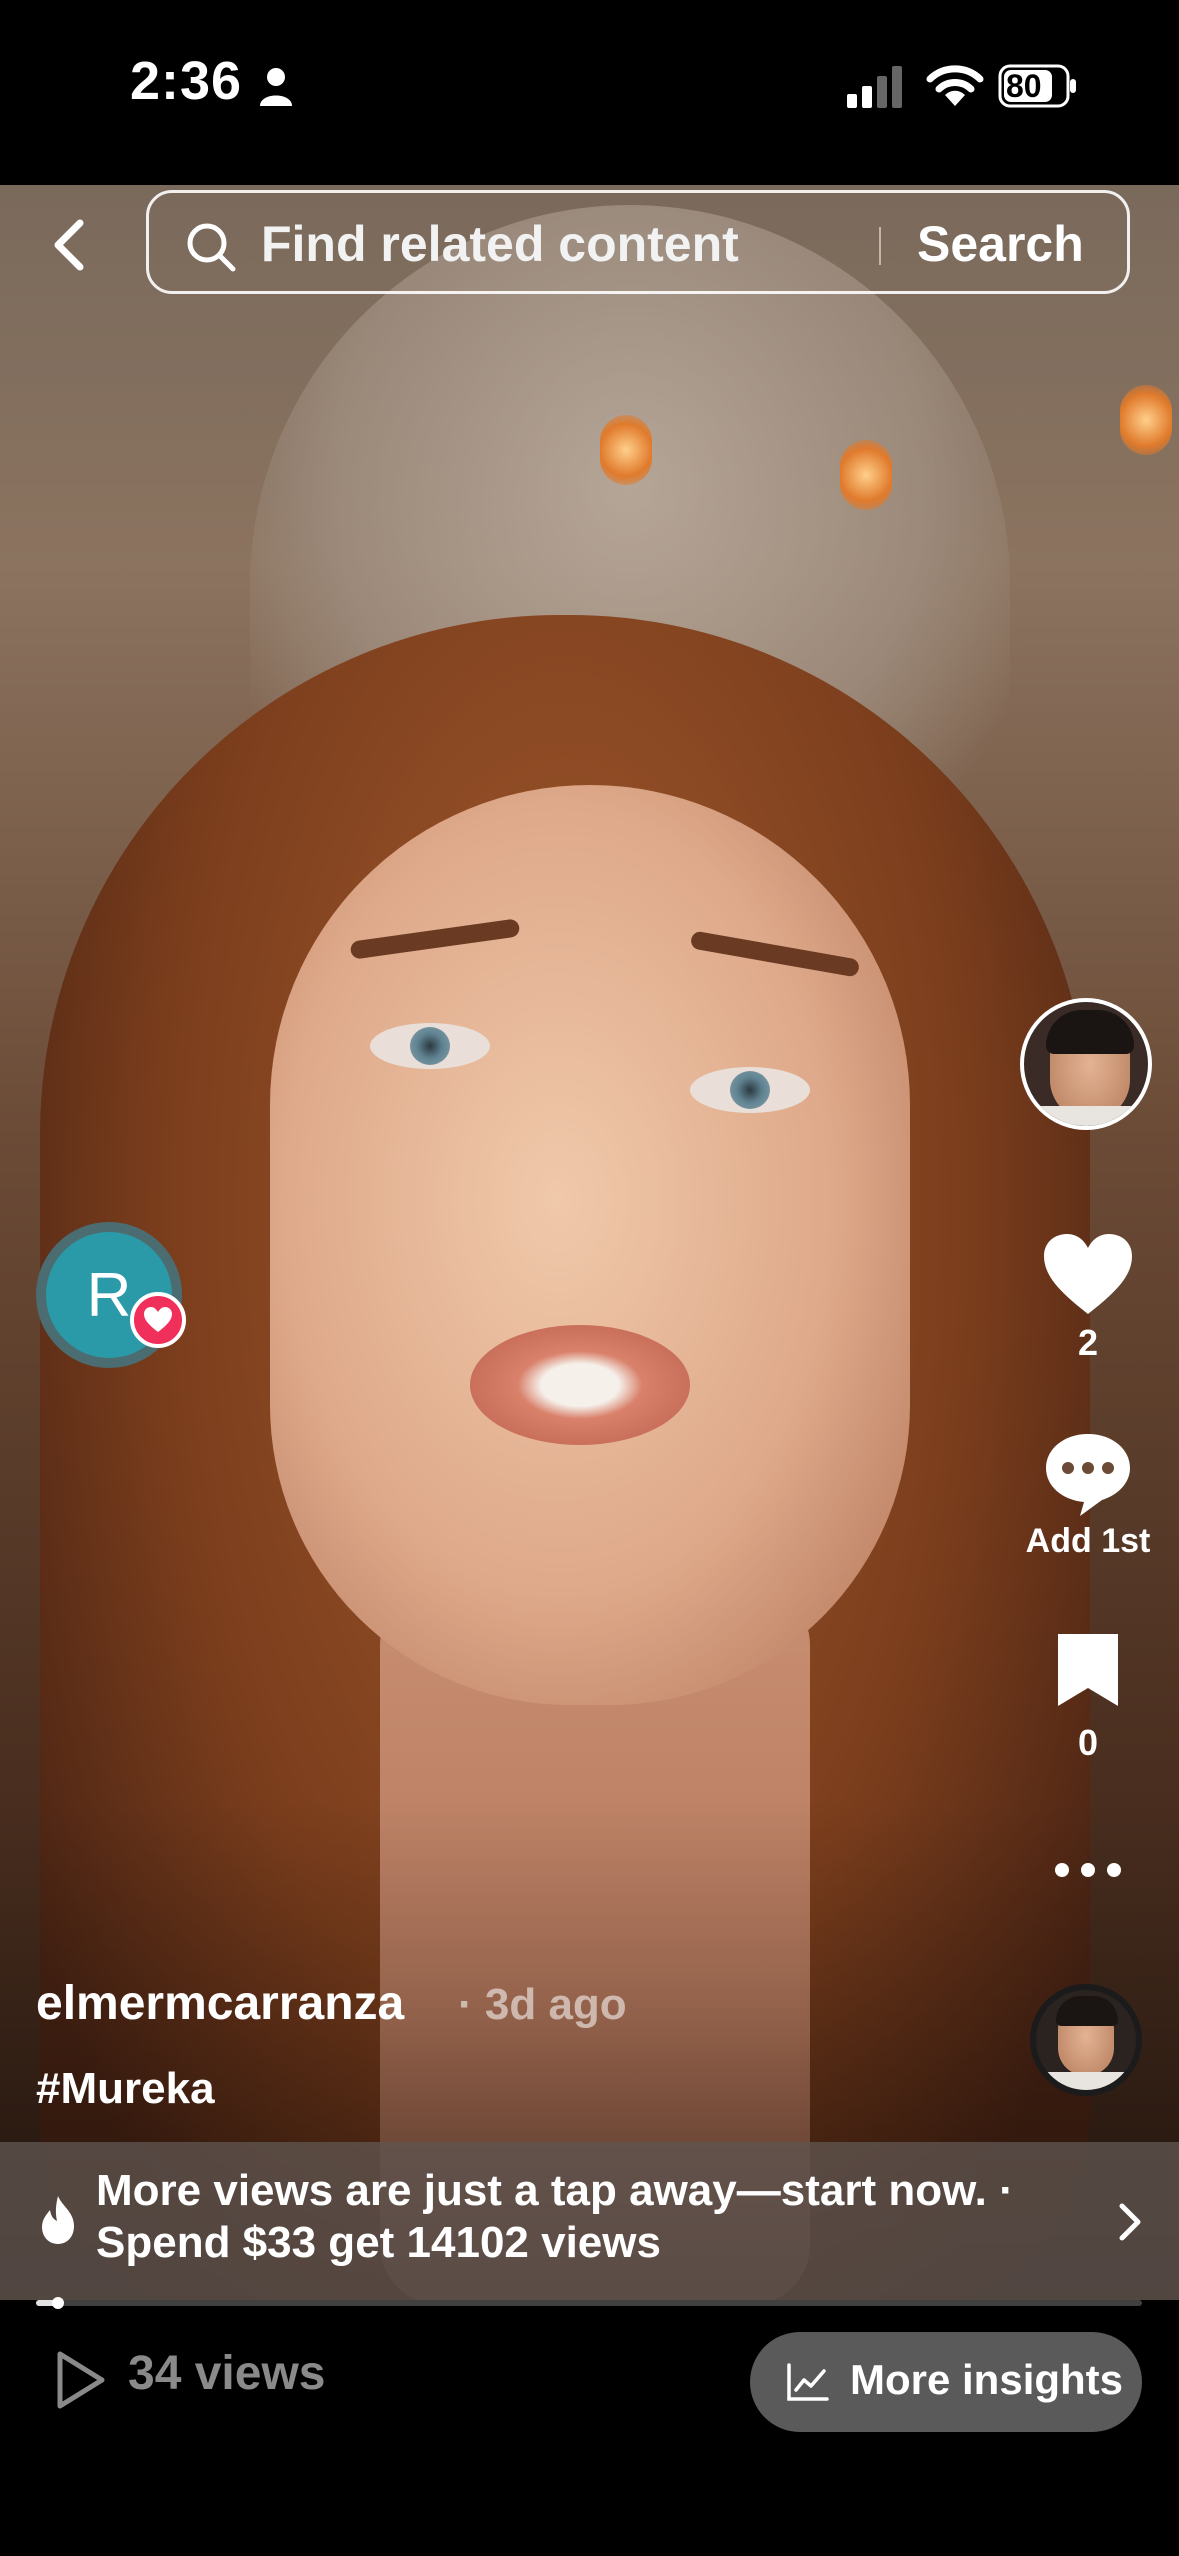 Image resolution: width=1179 pixels, height=2556 pixels. Describe the element at coordinates (1024, 86) in the screenshot. I see `battery-level: 80` at that location.